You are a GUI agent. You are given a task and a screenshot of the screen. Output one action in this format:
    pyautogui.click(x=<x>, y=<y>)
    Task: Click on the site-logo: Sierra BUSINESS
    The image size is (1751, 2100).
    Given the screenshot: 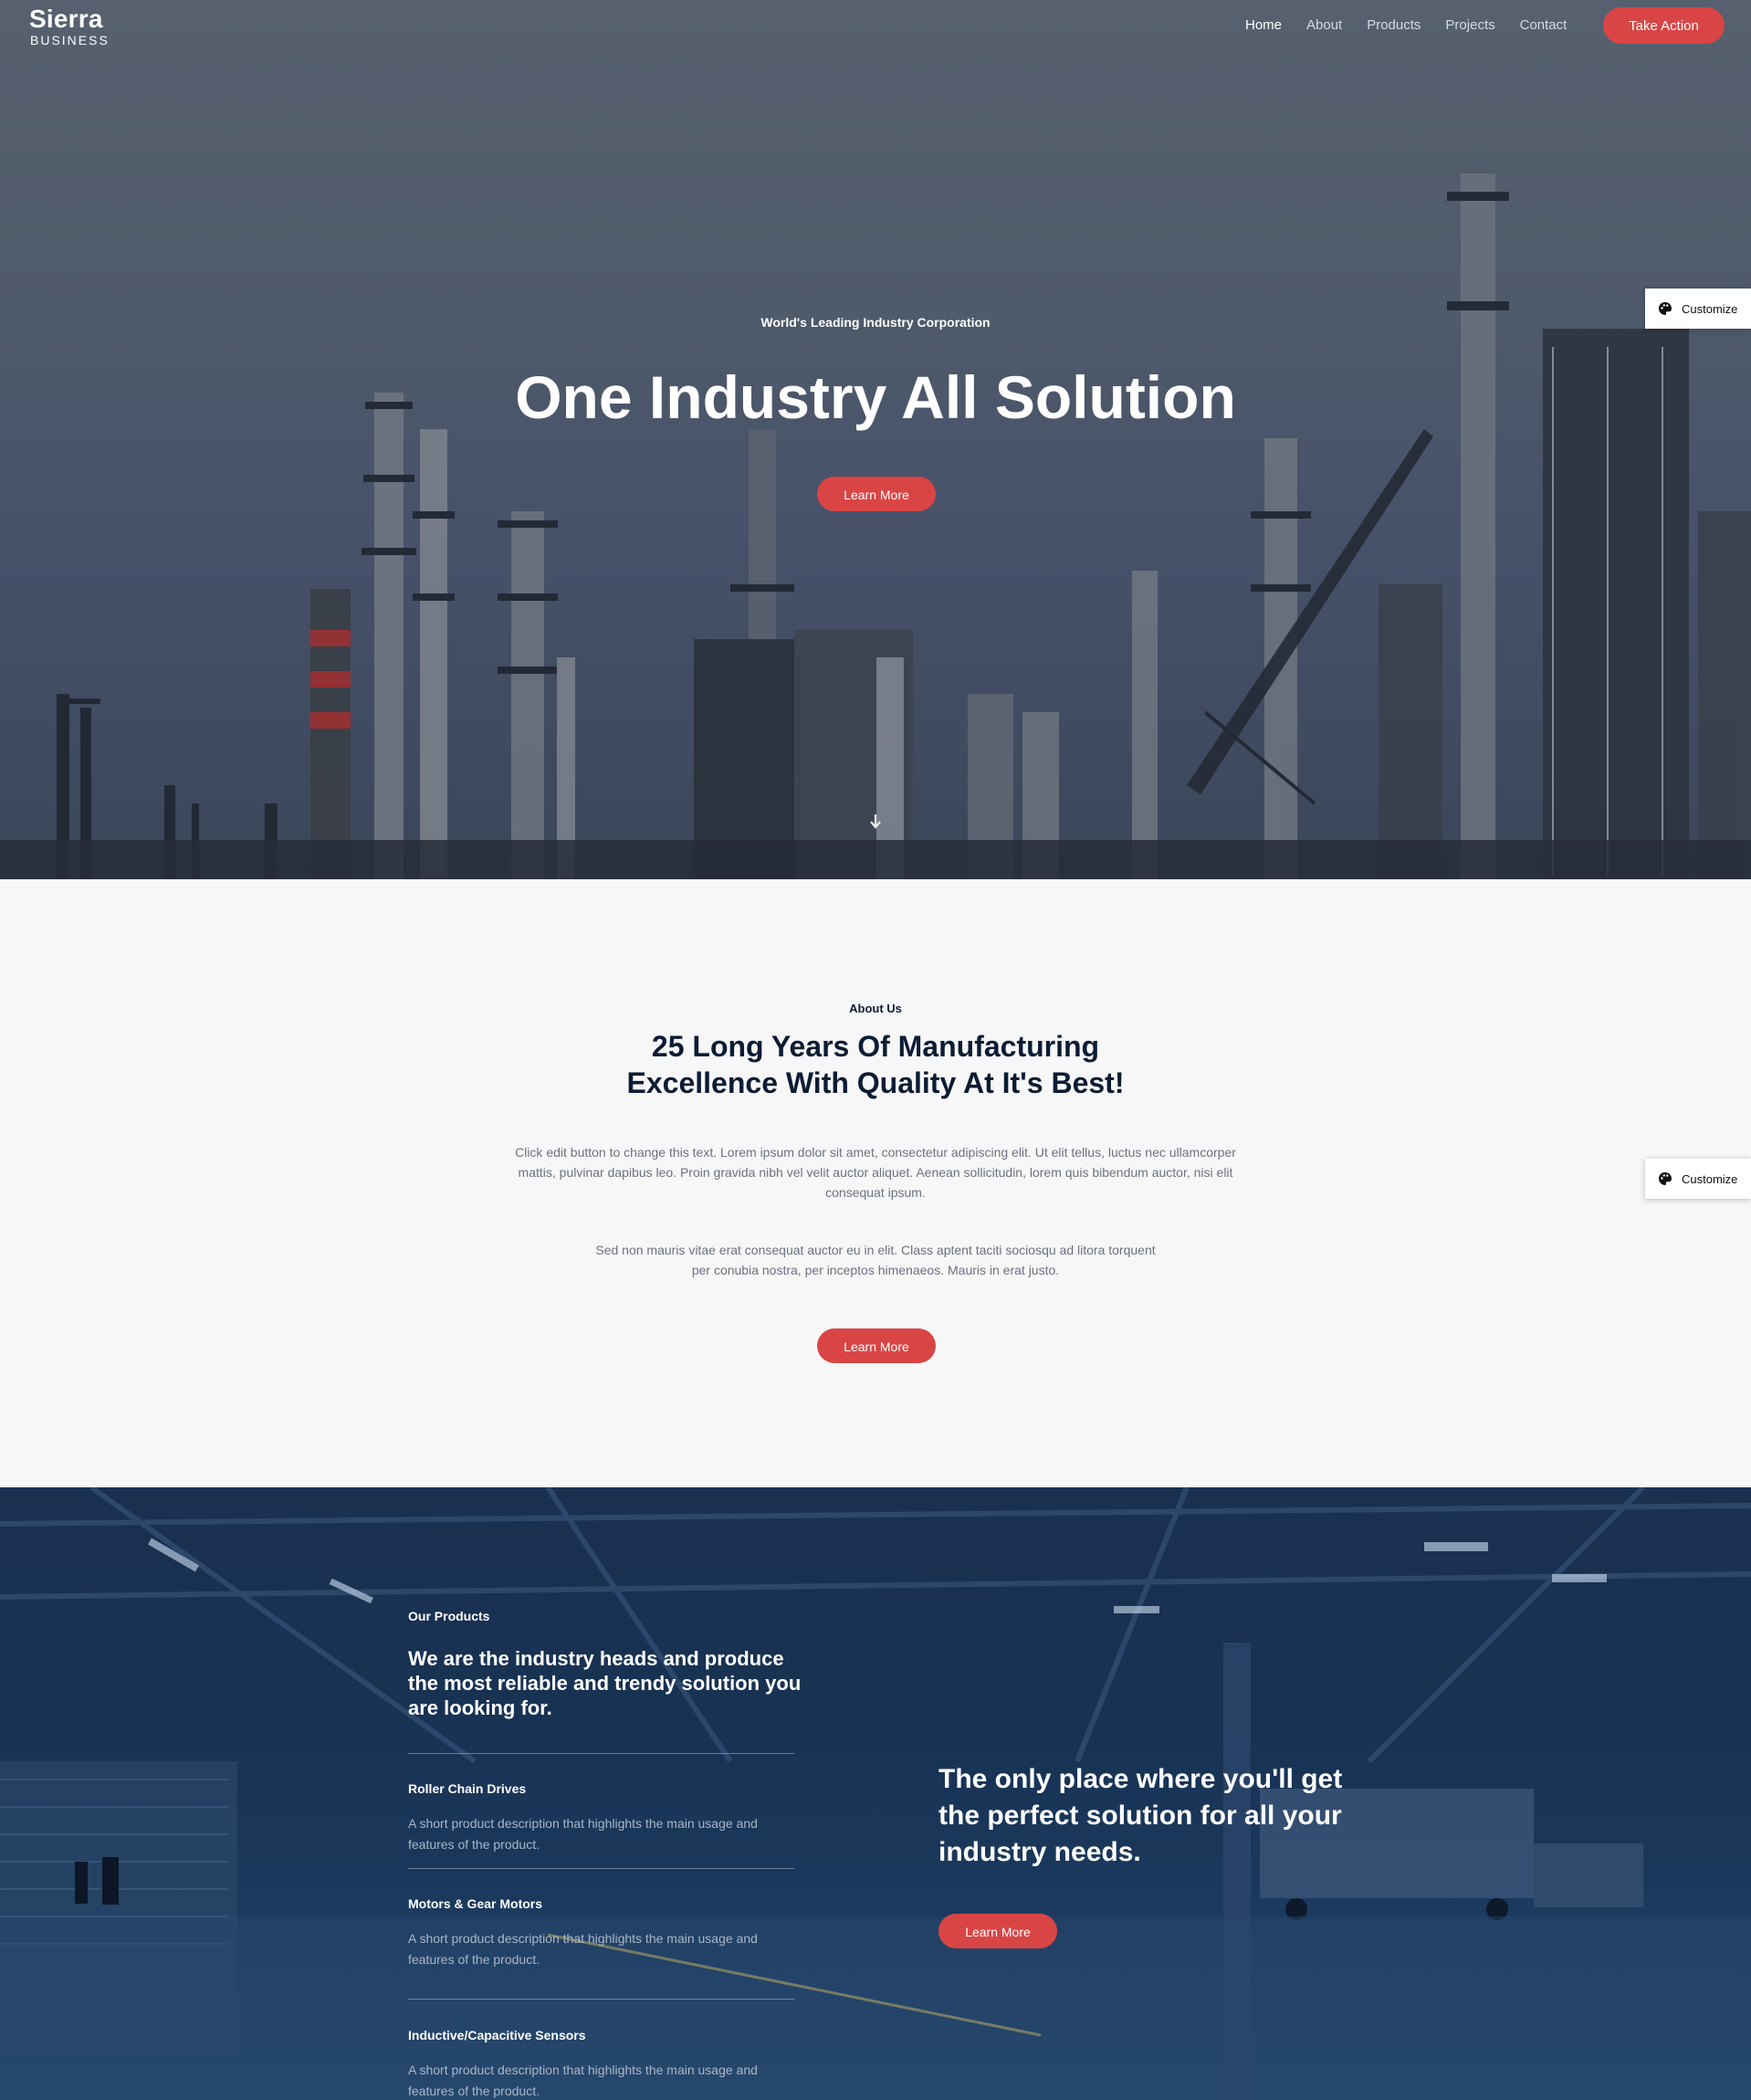 What is the action you would take?
    pyautogui.click(x=69, y=26)
    